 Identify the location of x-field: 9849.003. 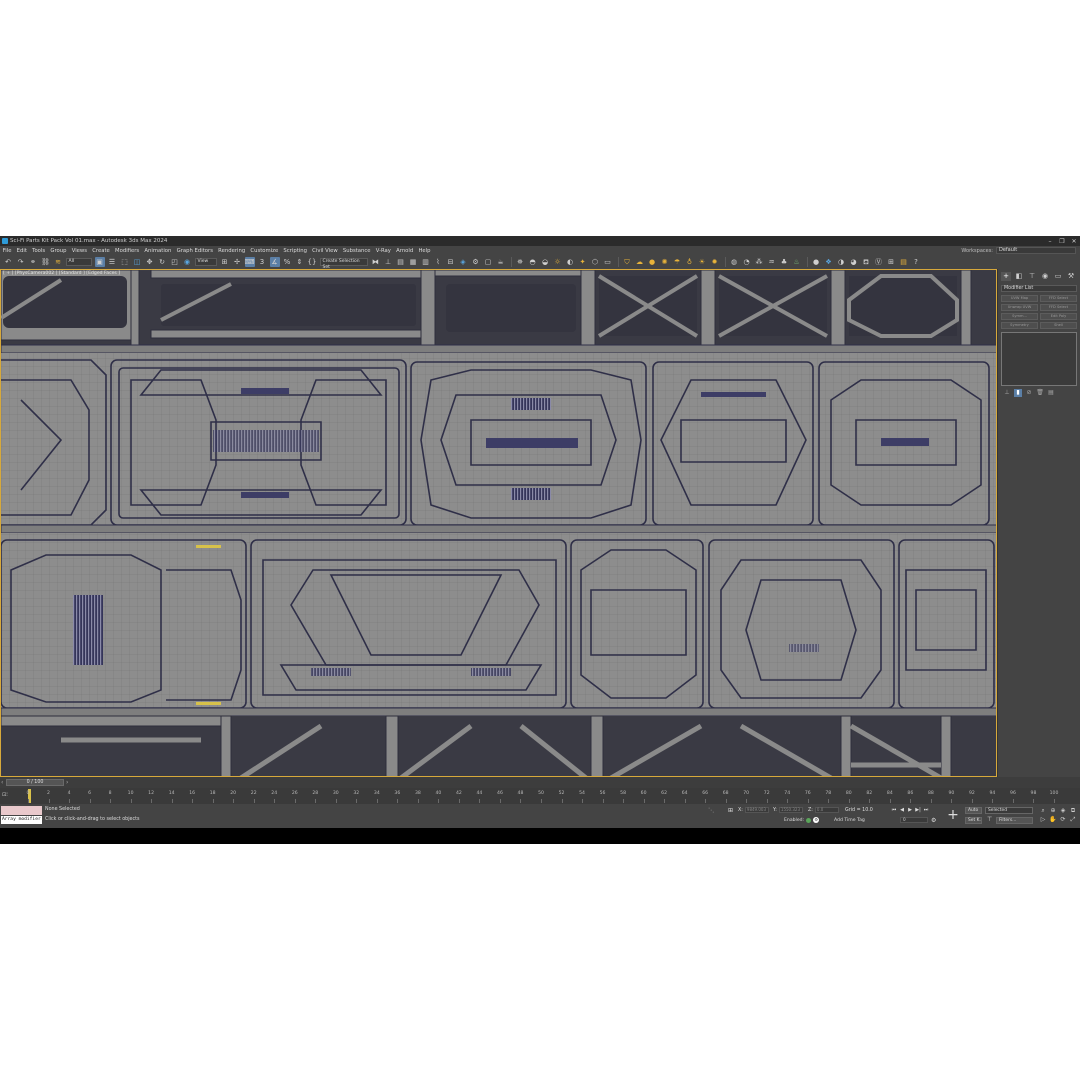
(756, 810).